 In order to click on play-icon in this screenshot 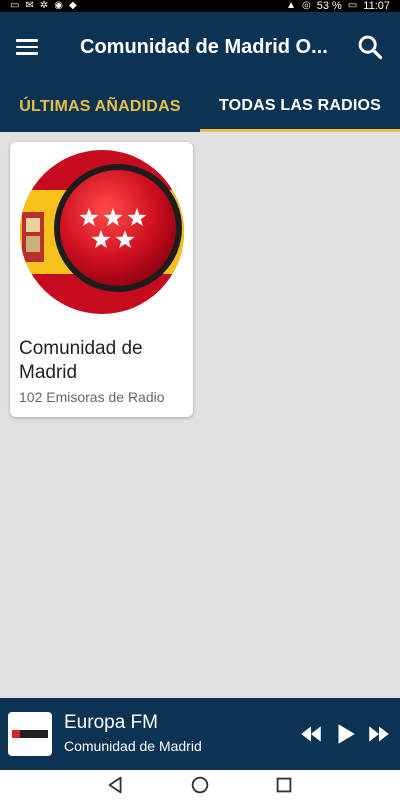, I will do `click(345, 734)`.